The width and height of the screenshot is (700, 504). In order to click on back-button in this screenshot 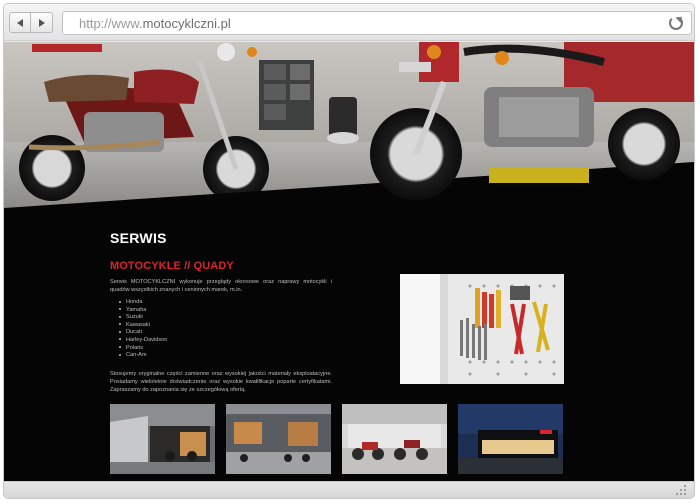, I will do `click(20, 22)`.